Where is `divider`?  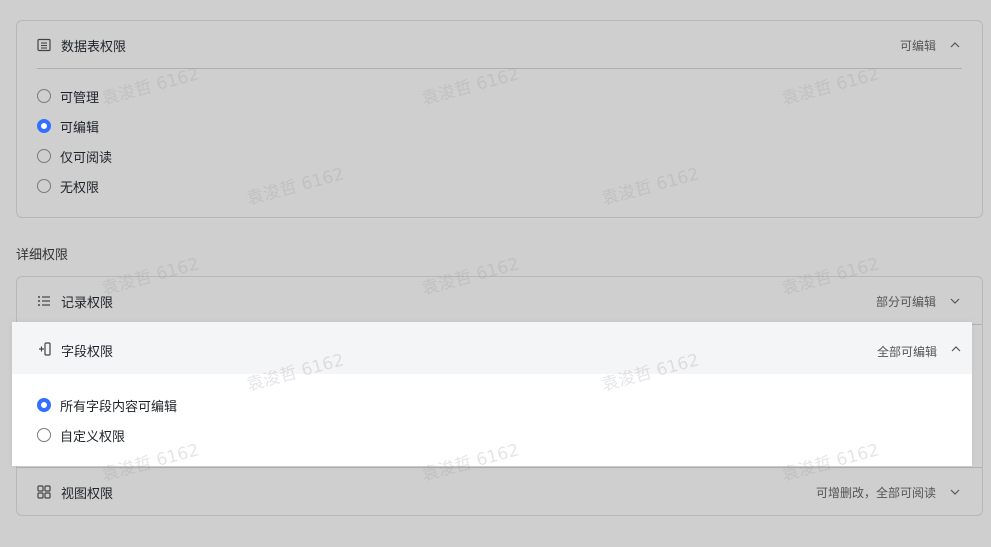
divider is located at coordinates (499, 68).